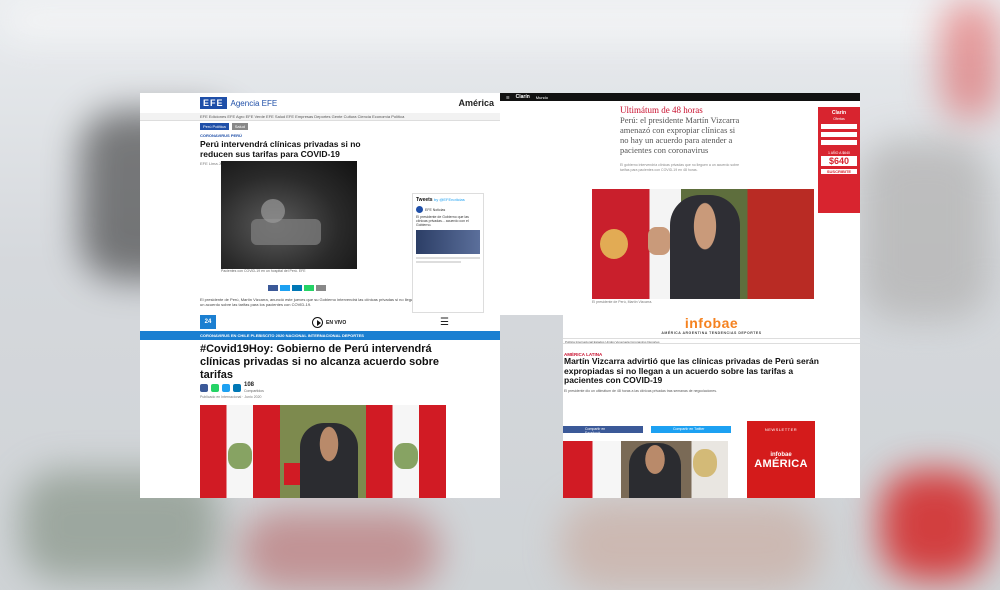  I want to click on 24horas-vizcarra-photo, so click(323, 451).